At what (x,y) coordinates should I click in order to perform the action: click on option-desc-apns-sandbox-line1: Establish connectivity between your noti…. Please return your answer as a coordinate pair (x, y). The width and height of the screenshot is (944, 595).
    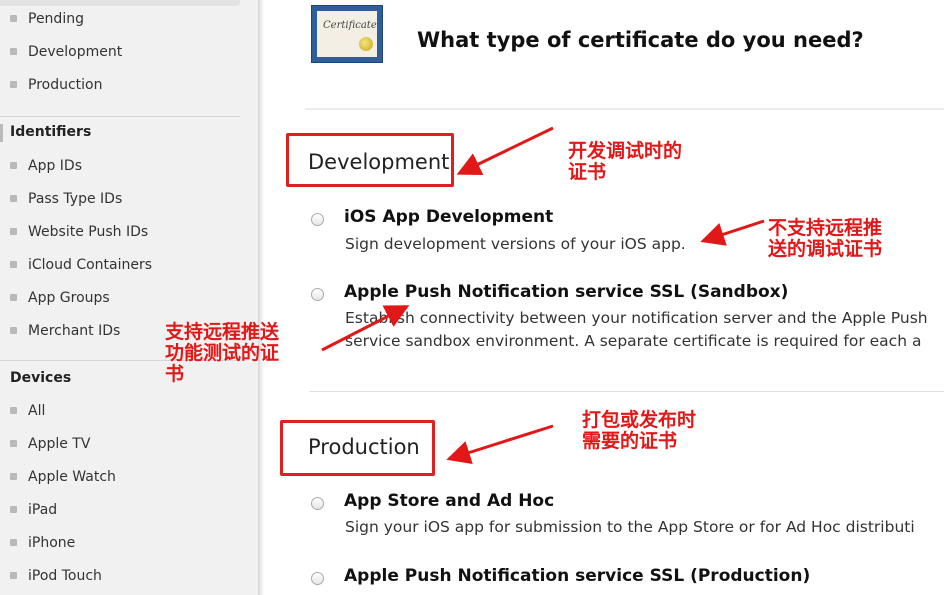
    Looking at the image, I should click on (636, 318).